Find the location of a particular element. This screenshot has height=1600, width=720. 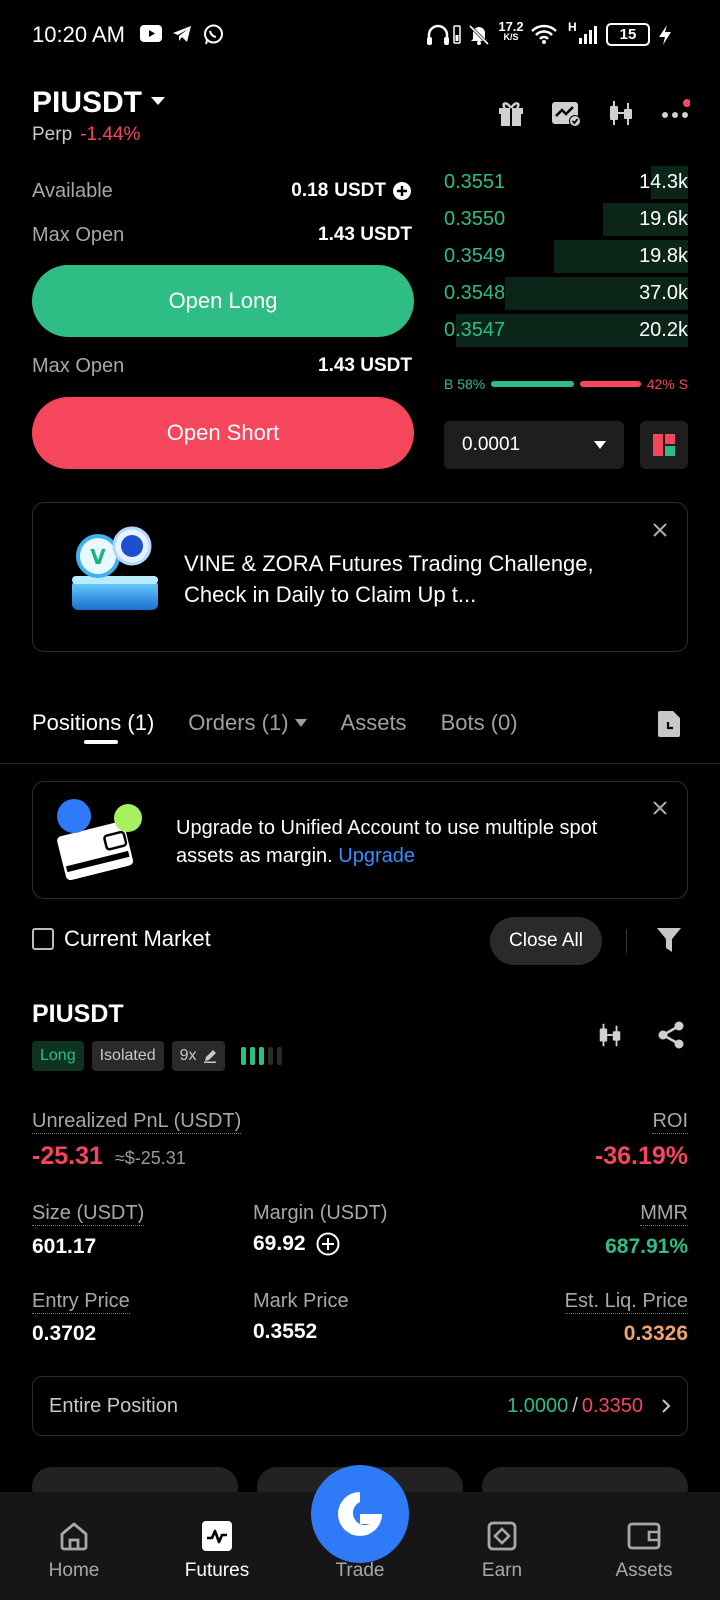

tab-assets: Assets is located at coordinates (374, 723).